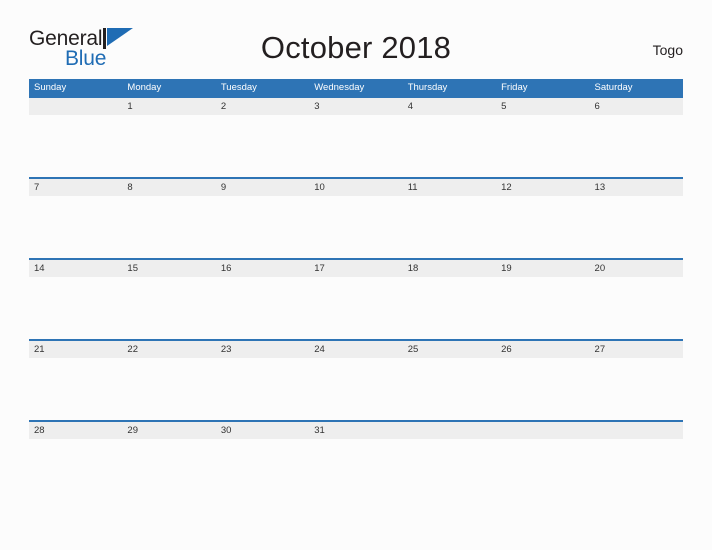  I want to click on day-number: 4, so click(449, 106).